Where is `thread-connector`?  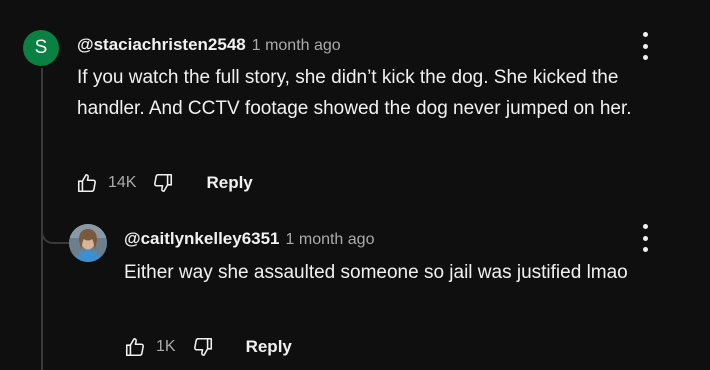
thread-connector is located at coordinates (55, 227).